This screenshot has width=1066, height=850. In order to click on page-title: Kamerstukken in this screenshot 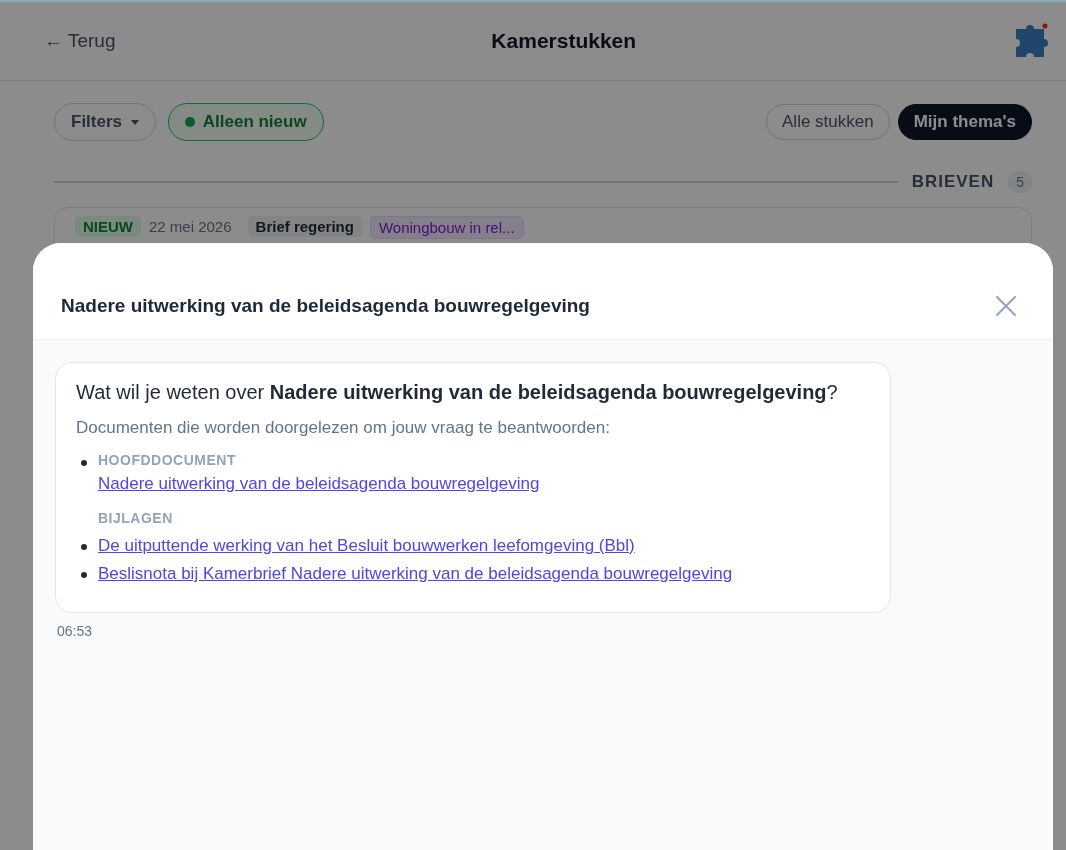, I will do `click(564, 41)`.